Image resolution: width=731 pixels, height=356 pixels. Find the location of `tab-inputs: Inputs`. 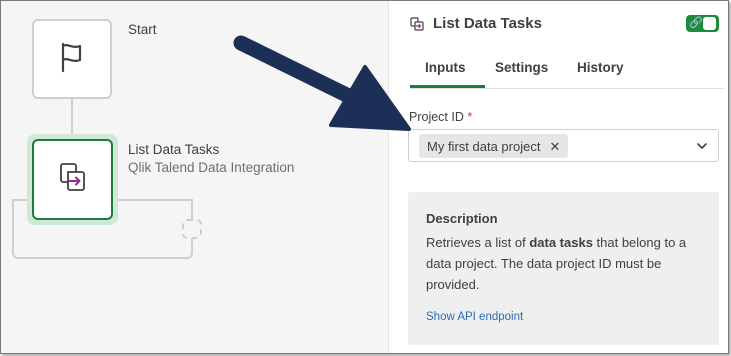

tab-inputs: Inputs is located at coordinates (445, 67).